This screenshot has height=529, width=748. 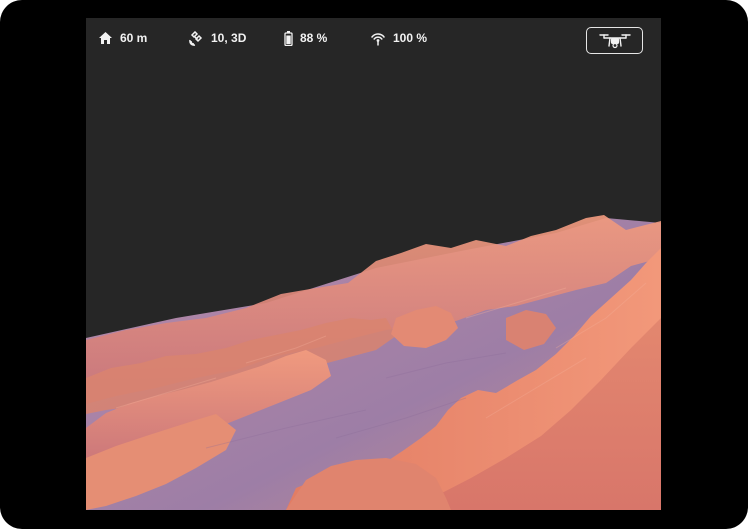 I want to click on drone-view-button, so click(x=614, y=40).